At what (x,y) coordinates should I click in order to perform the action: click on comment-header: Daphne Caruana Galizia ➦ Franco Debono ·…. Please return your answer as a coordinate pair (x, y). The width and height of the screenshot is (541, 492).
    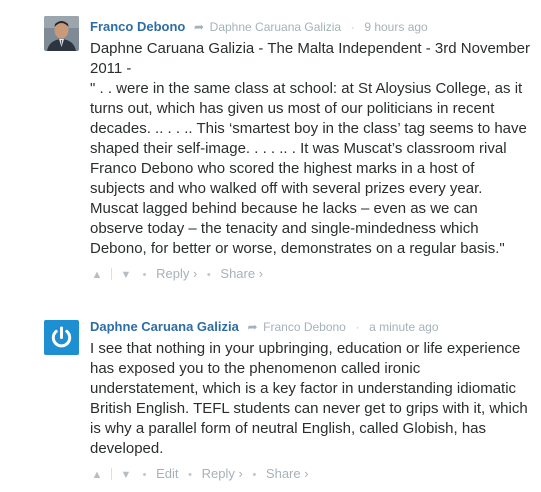
    Looking at the image, I should click on (310, 327).